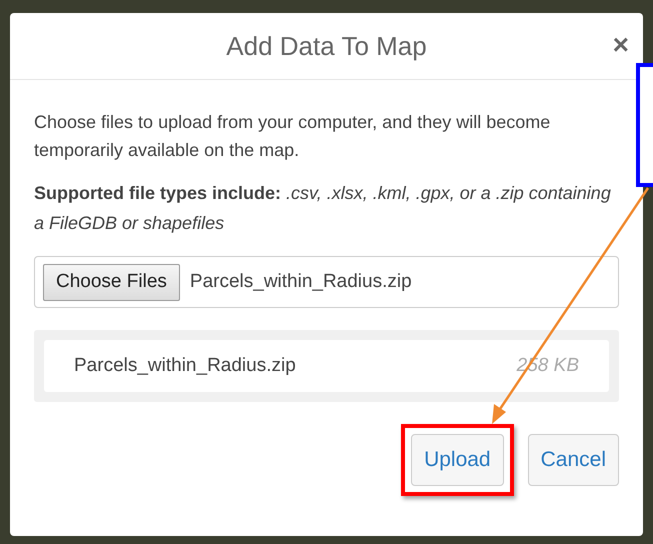 This screenshot has width=653, height=544. What do you see at coordinates (323, 208) in the screenshot?
I see `supported-types-text: Supported file types include: .csv, .xlsx, .kml, .gpx, or a .zip containing a FileGDB or shapefiles` at bounding box center [323, 208].